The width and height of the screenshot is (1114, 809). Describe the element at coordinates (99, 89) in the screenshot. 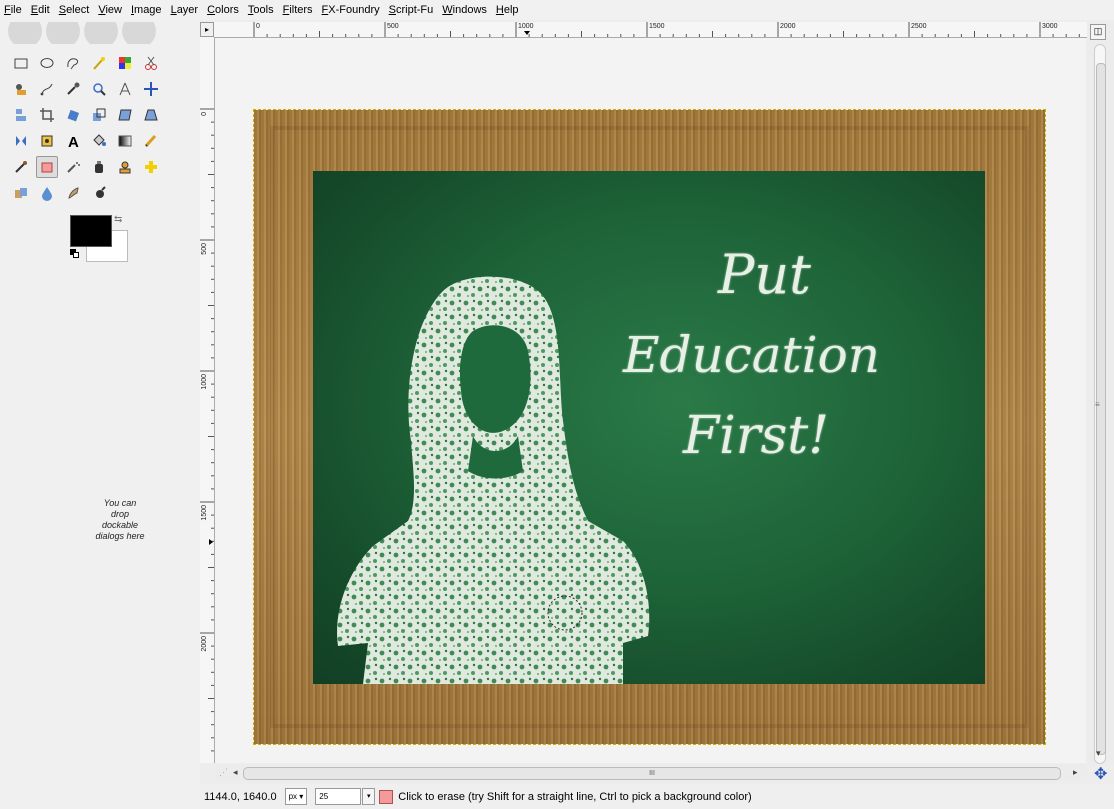

I see `zoom-icon` at that location.